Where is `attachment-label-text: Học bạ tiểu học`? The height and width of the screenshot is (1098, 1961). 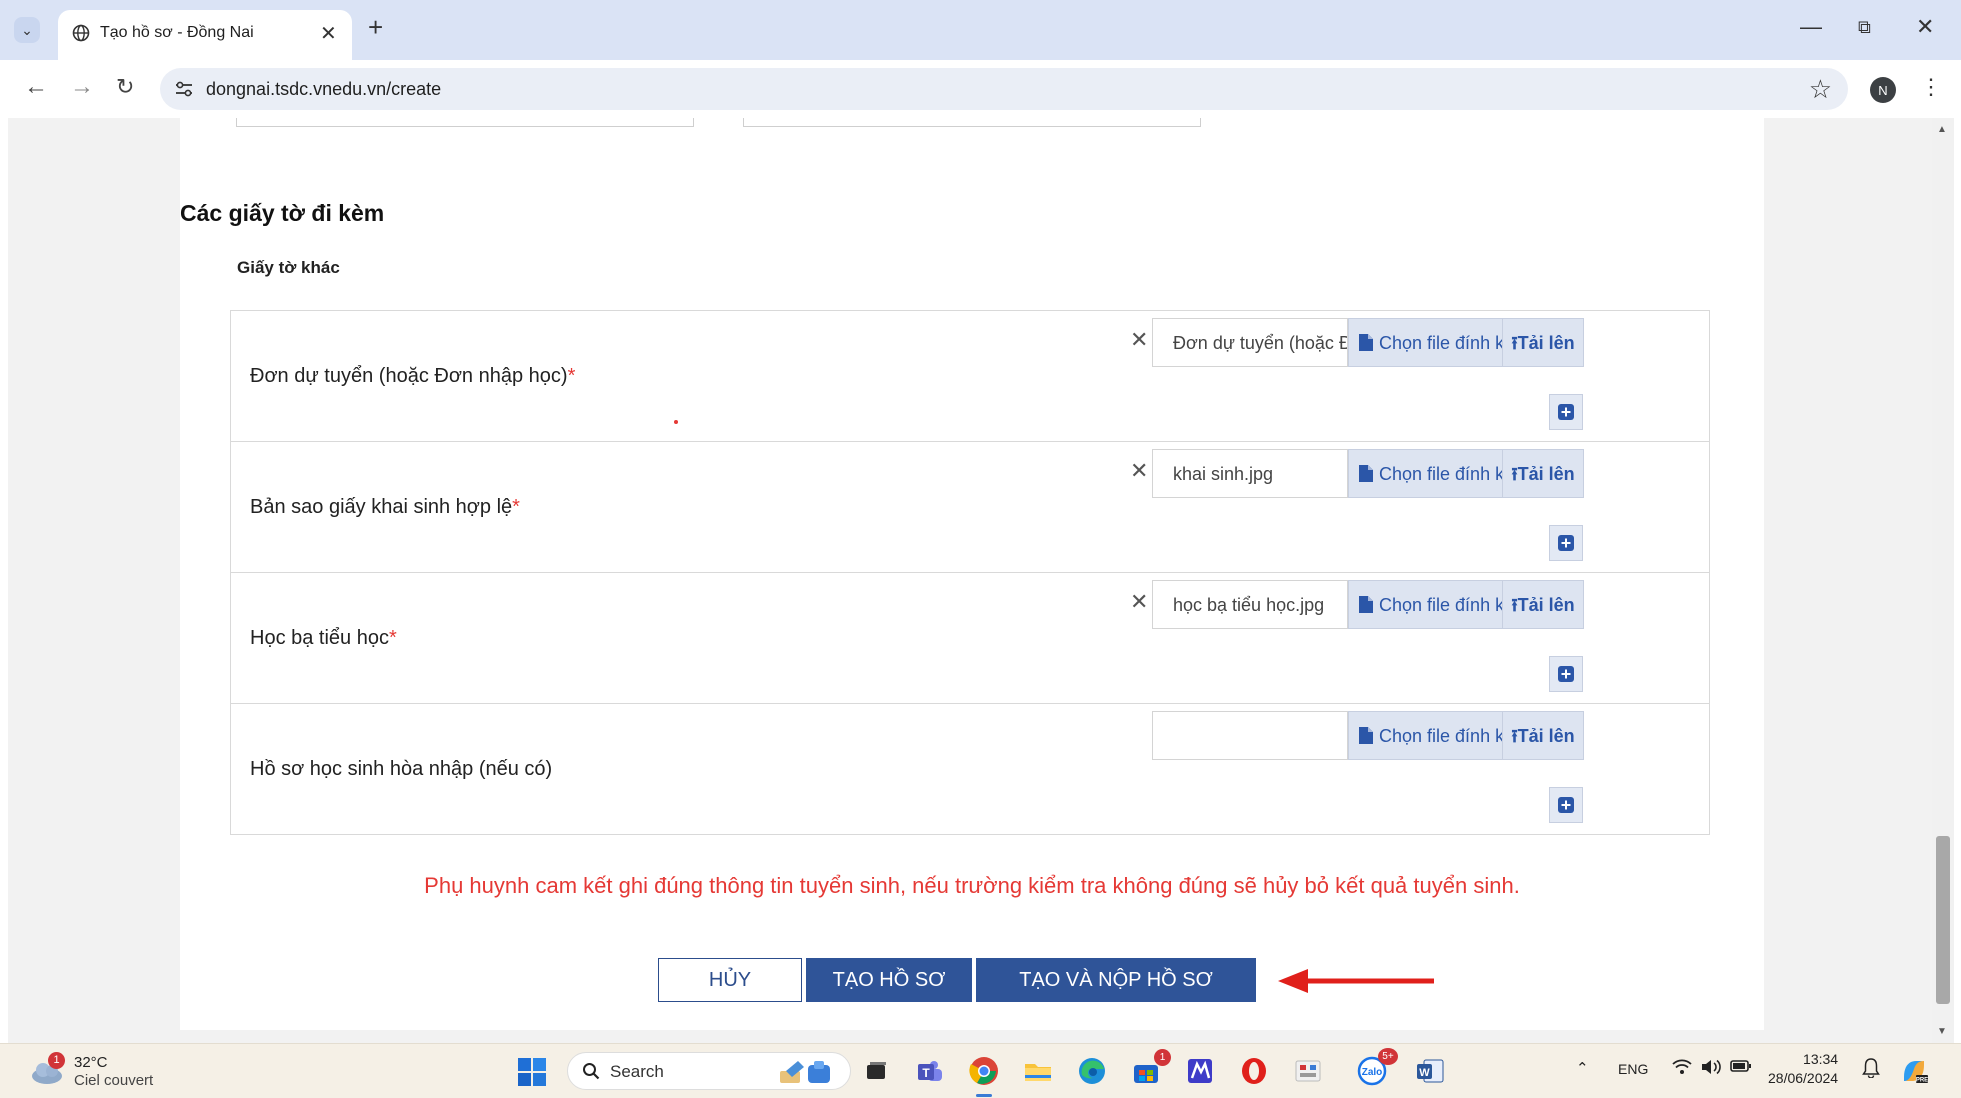
attachment-label-text: Học bạ tiểu học is located at coordinates (319, 638).